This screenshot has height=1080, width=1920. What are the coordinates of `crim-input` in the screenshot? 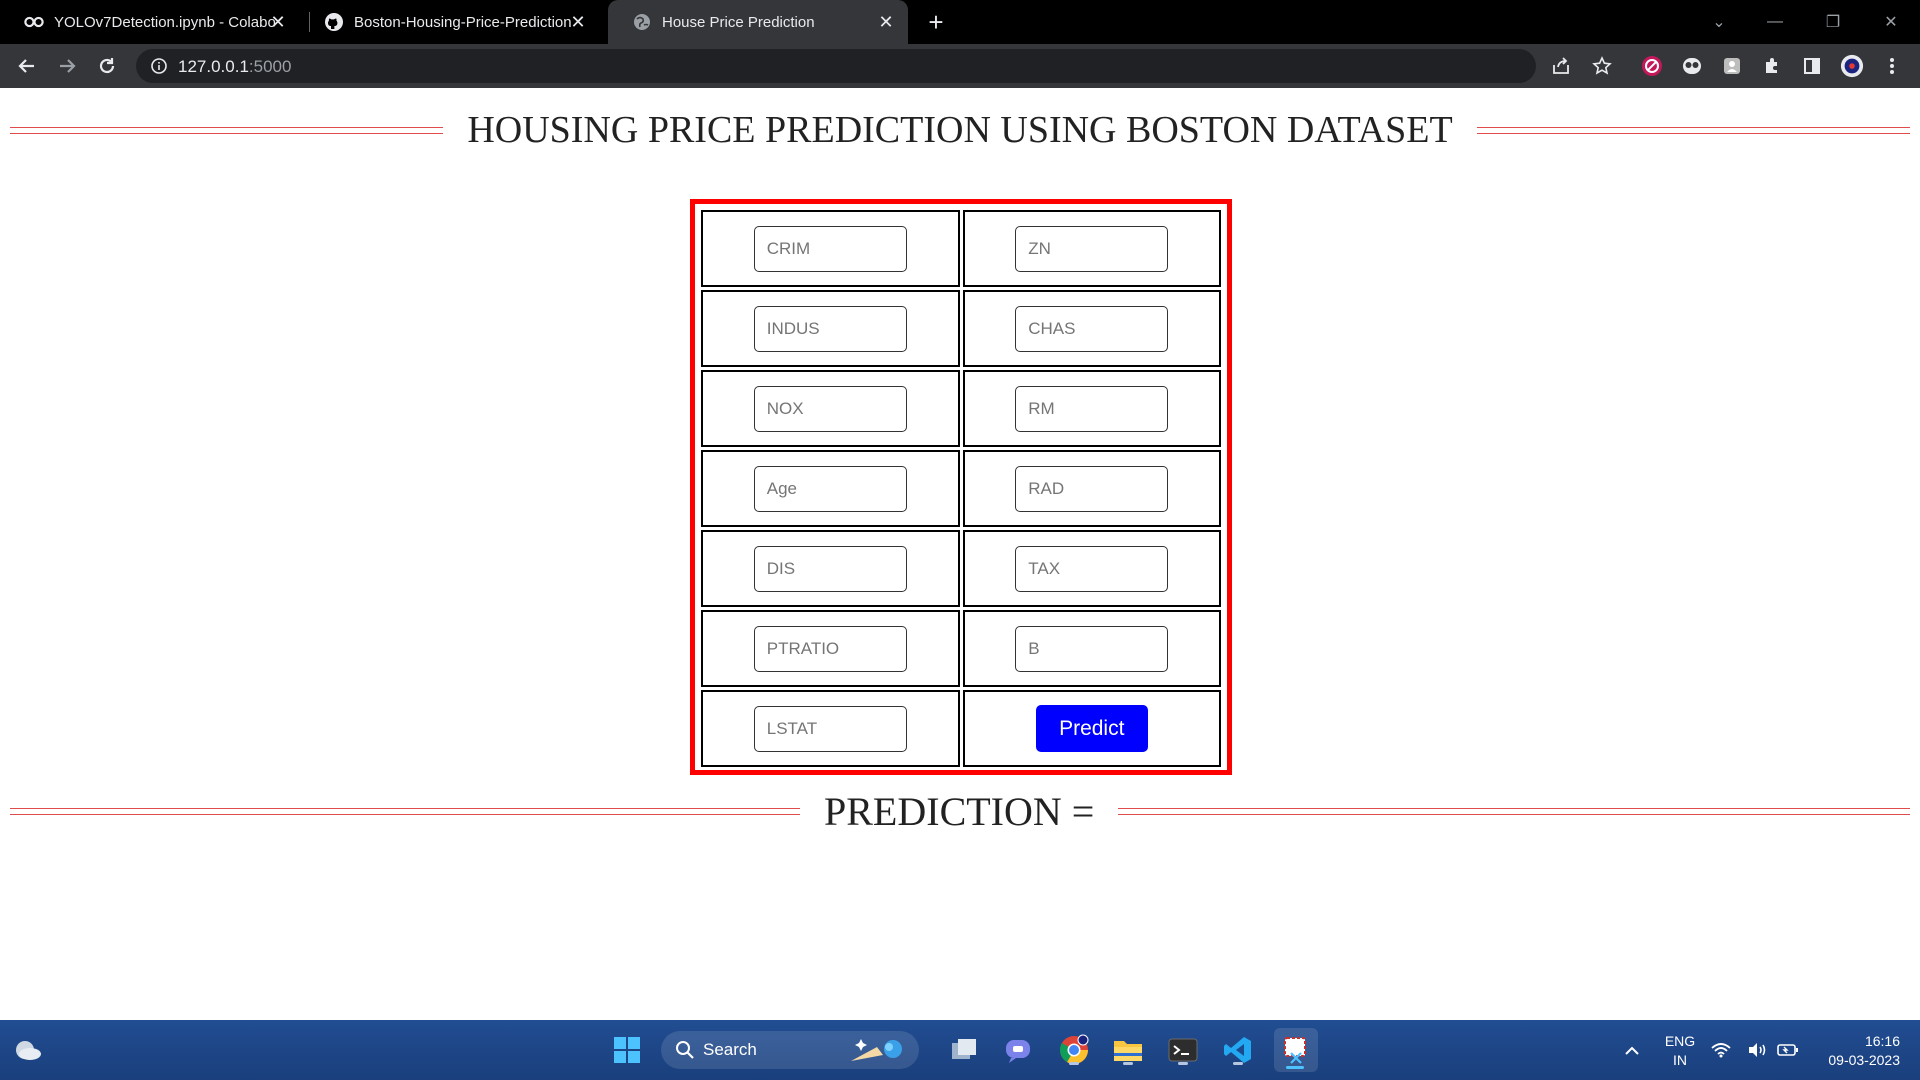 It's located at (830, 248).